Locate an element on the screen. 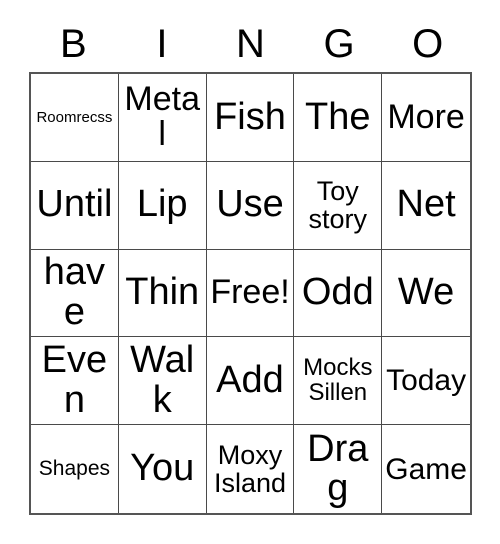 The width and height of the screenshot is (500, 544). bingo-cell-label: Odd is located at coordinates (337, 292).